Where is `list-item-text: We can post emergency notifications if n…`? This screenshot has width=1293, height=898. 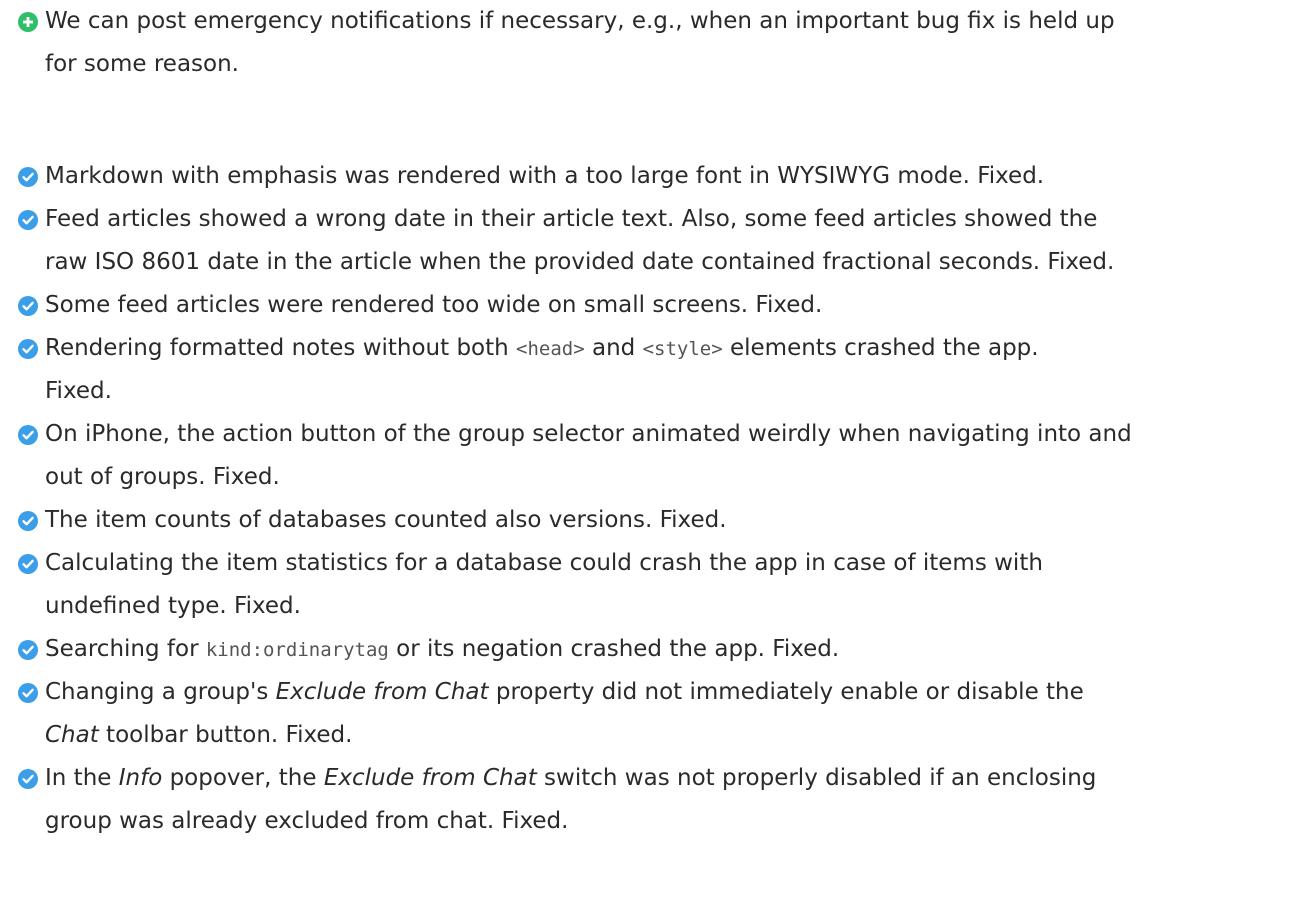 list-item-text: We can post emergency notifications if n… is located at coordinates (580, 21).